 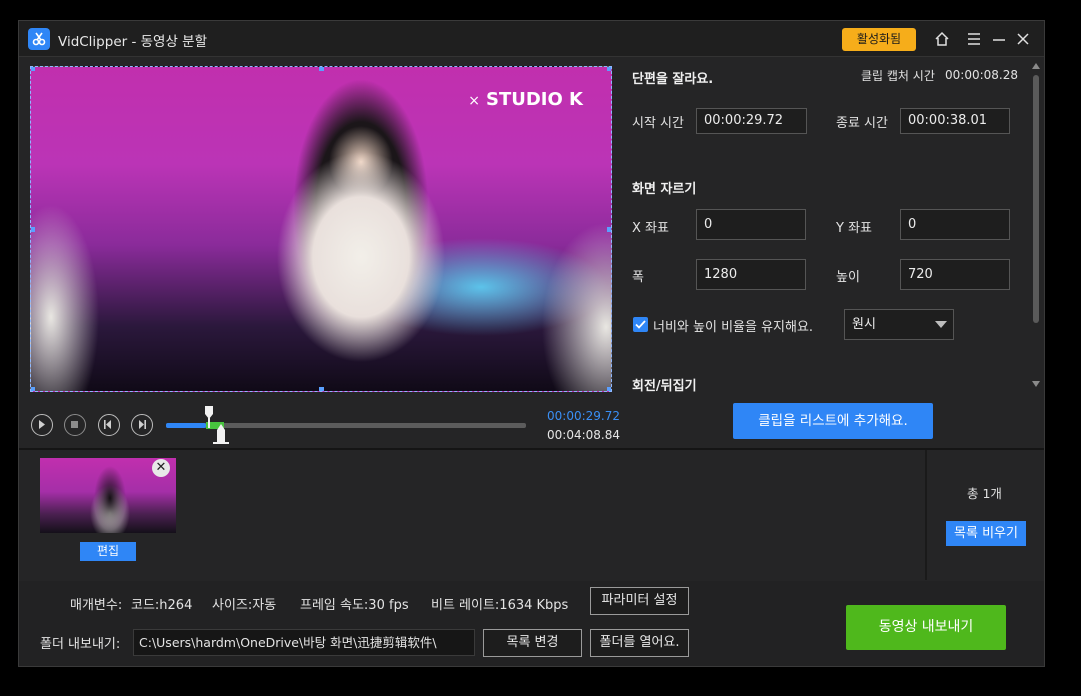 I want to click on next-frame-button, so click(x=142, y=425).